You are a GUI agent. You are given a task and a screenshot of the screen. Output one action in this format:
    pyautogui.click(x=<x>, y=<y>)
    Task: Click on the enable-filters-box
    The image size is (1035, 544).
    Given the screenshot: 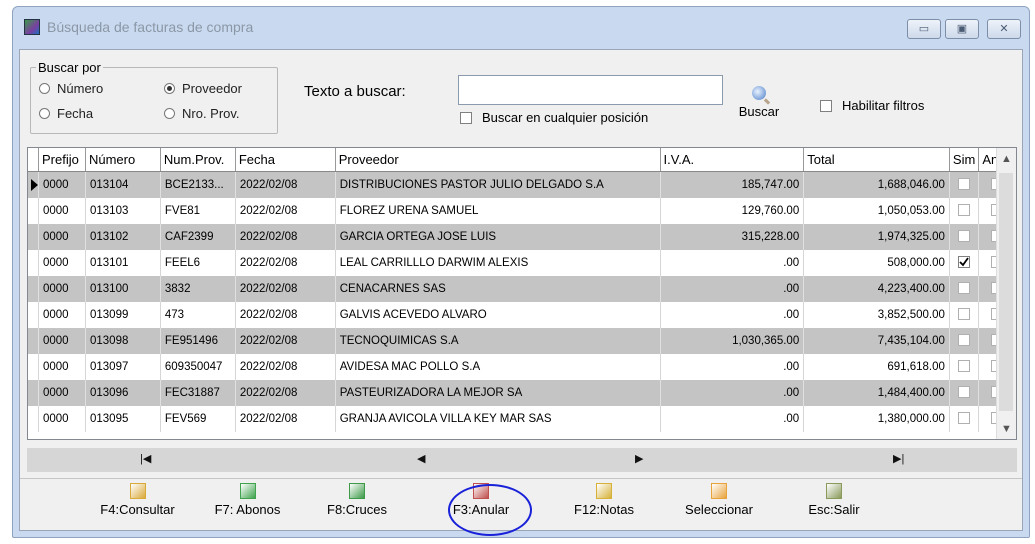 What is the action you would take?
    pyautogui.click(x=826, y=105)
    